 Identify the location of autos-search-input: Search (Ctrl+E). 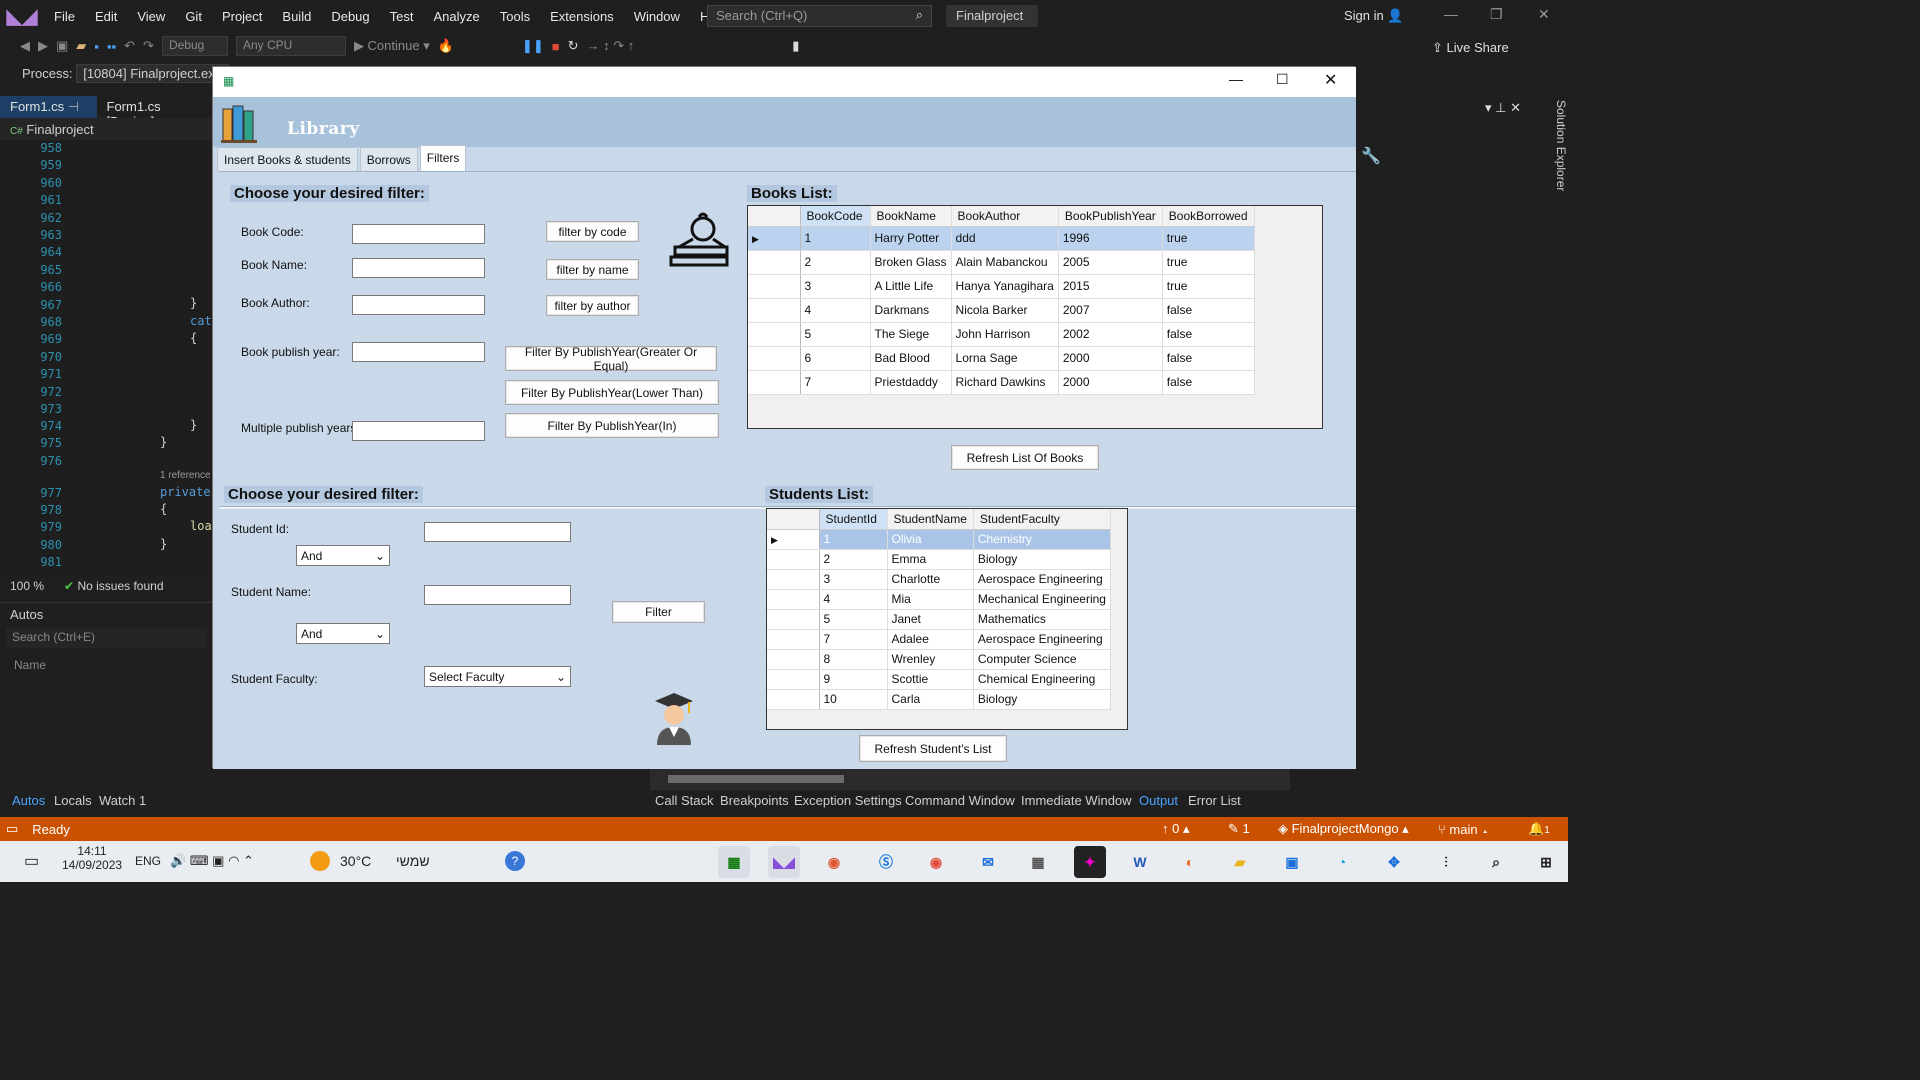
(106, 638).